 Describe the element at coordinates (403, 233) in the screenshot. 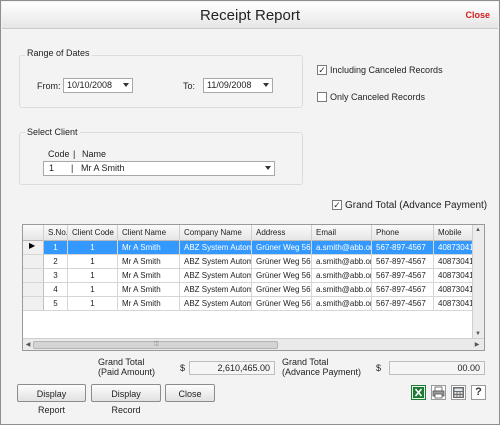

I see `column-header-phone: Phone` at that location.